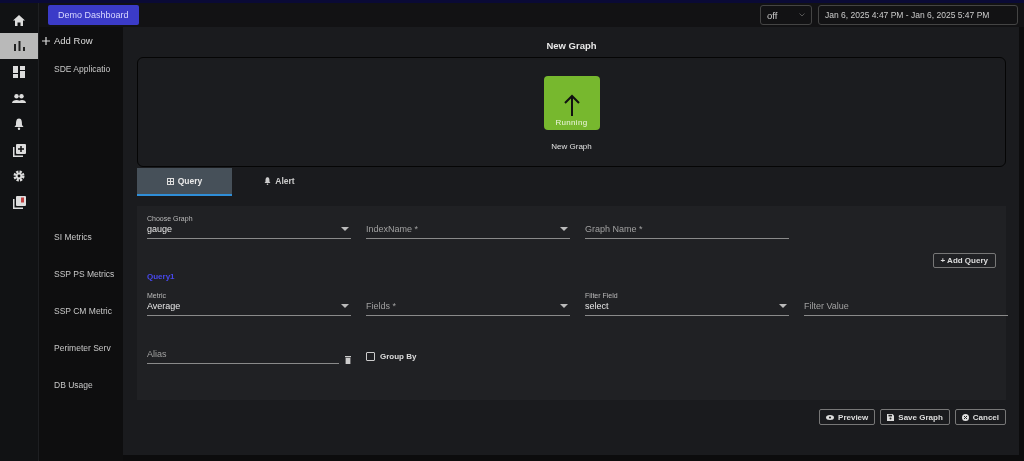  I want to click on graph-name-field: Graph Name *, so click(687, 231).